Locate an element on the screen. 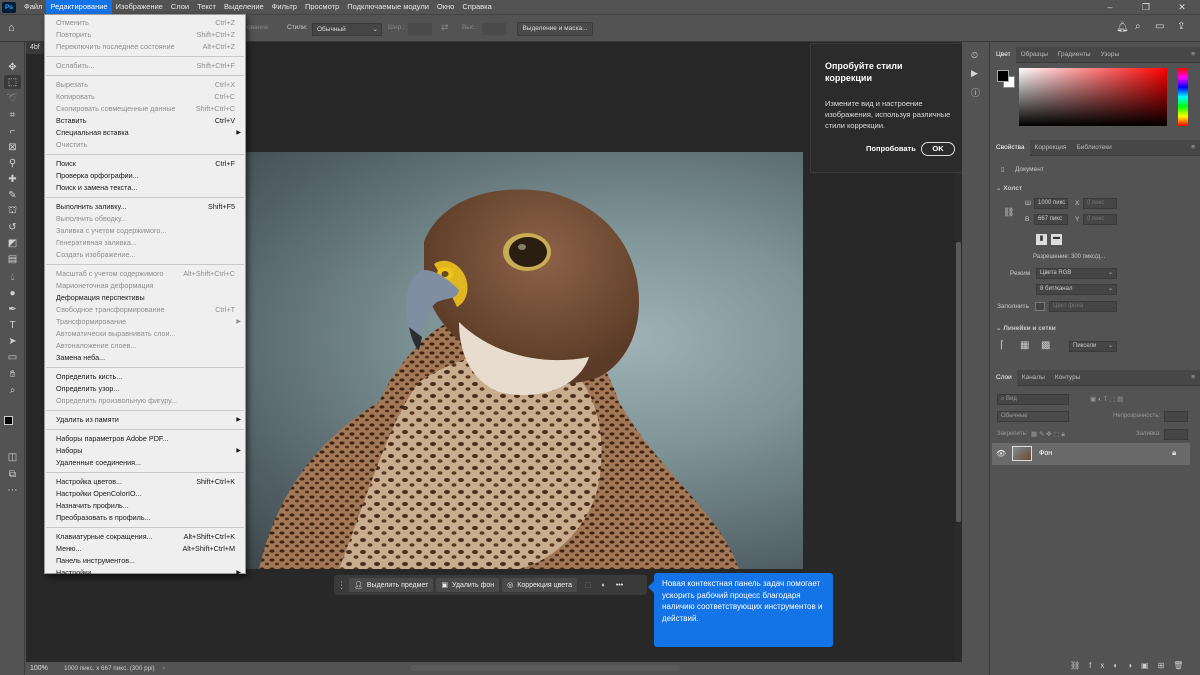  edit-menu-item: Деформация перспективы is located at coordinates (145, 298).